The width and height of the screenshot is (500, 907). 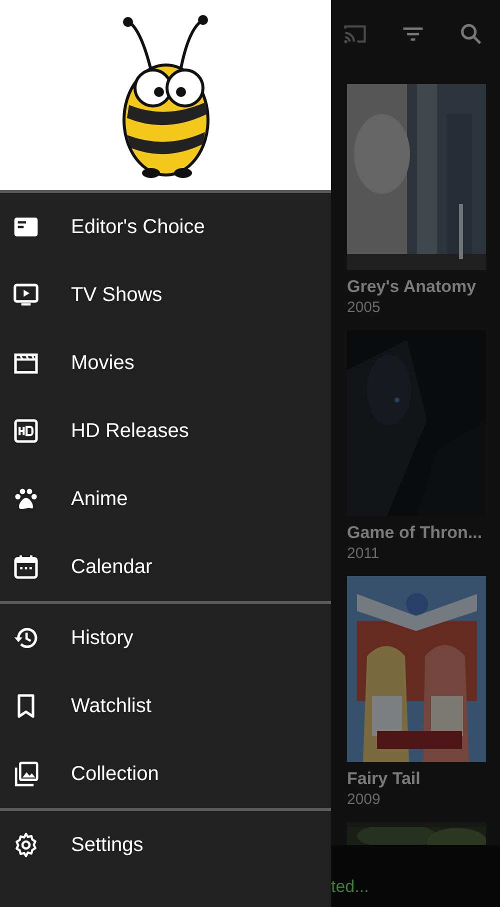 What do you see at coordinates (363, 554) in the screenshot?
I see `show-year: 2011` at bounding box center [363, 554].